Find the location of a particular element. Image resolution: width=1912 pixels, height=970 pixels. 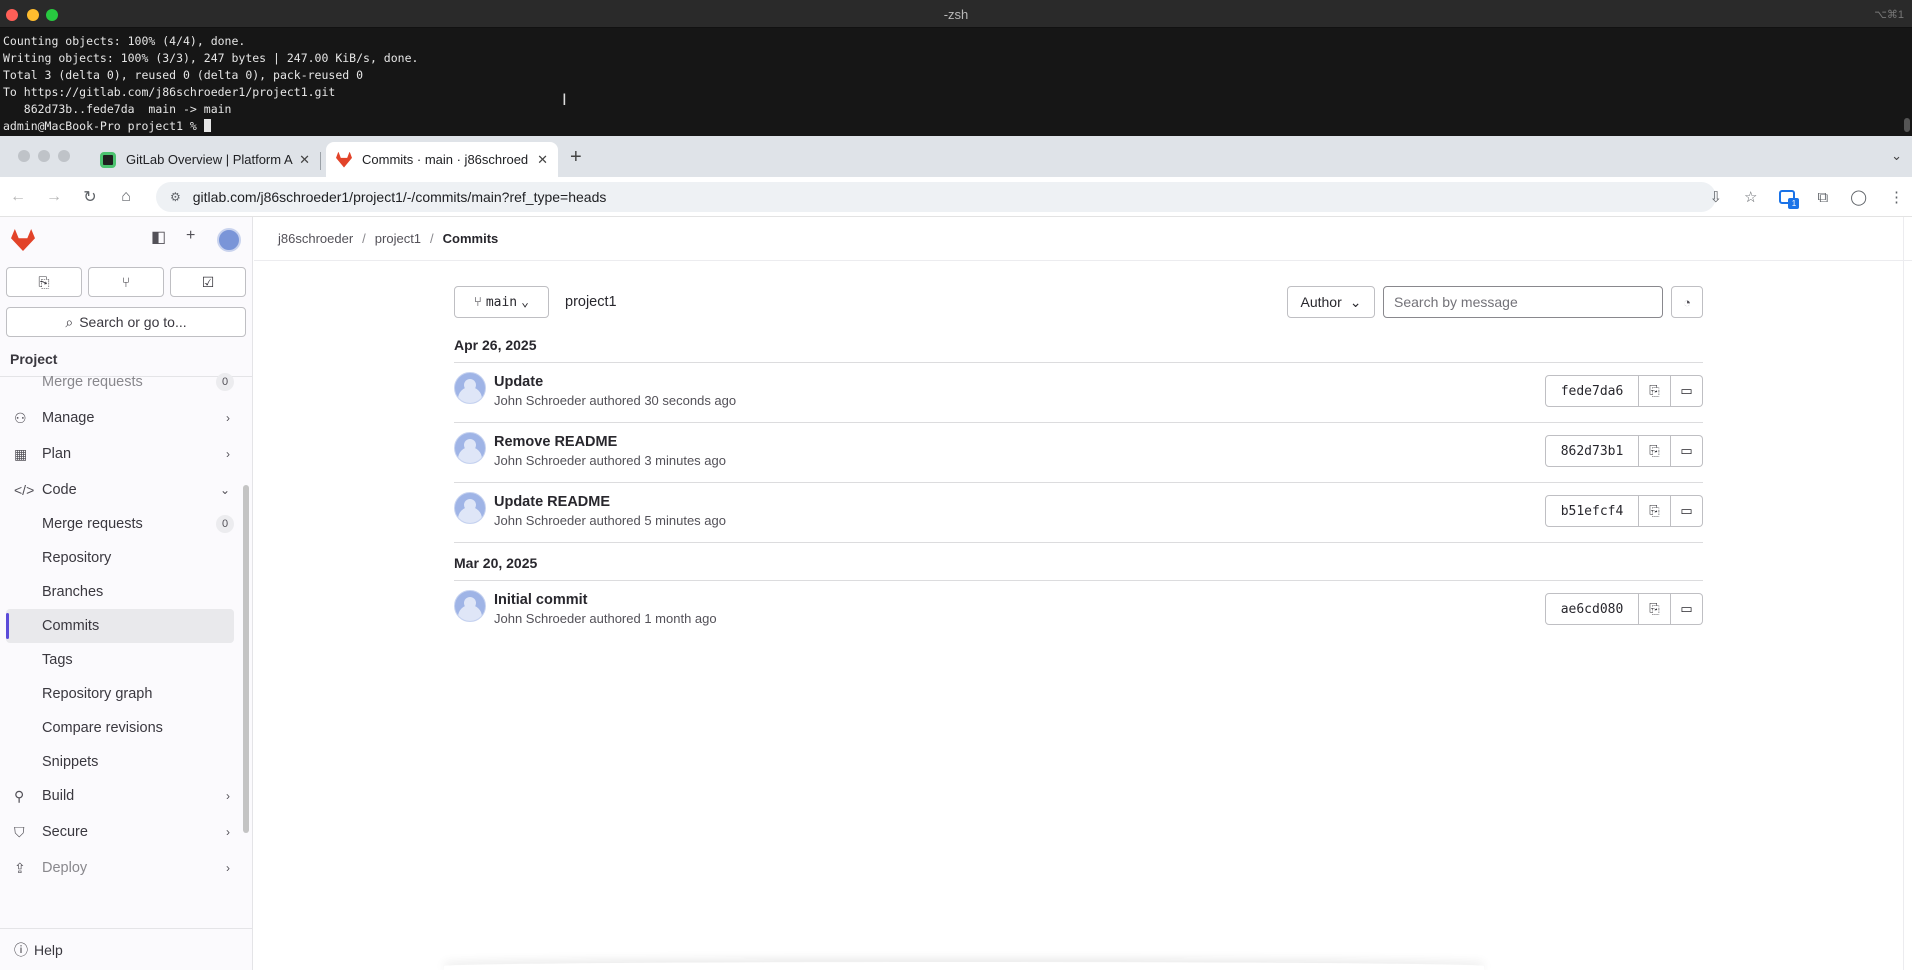

commit-message: Remove README is located at coordinates (555, 442).